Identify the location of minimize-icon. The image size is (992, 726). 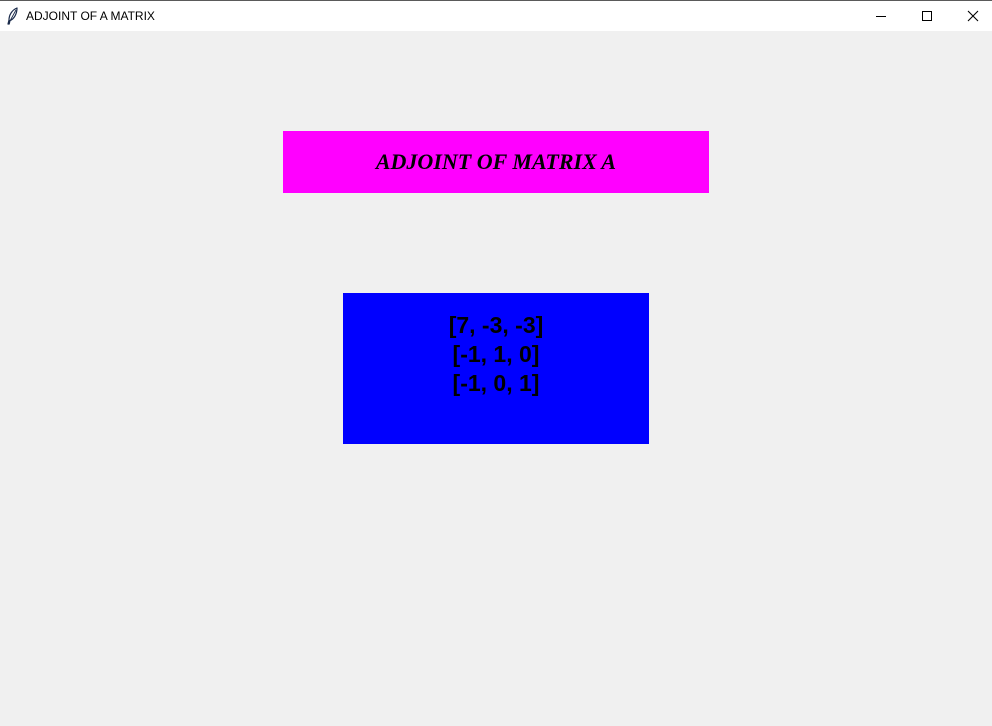
(881, 16).